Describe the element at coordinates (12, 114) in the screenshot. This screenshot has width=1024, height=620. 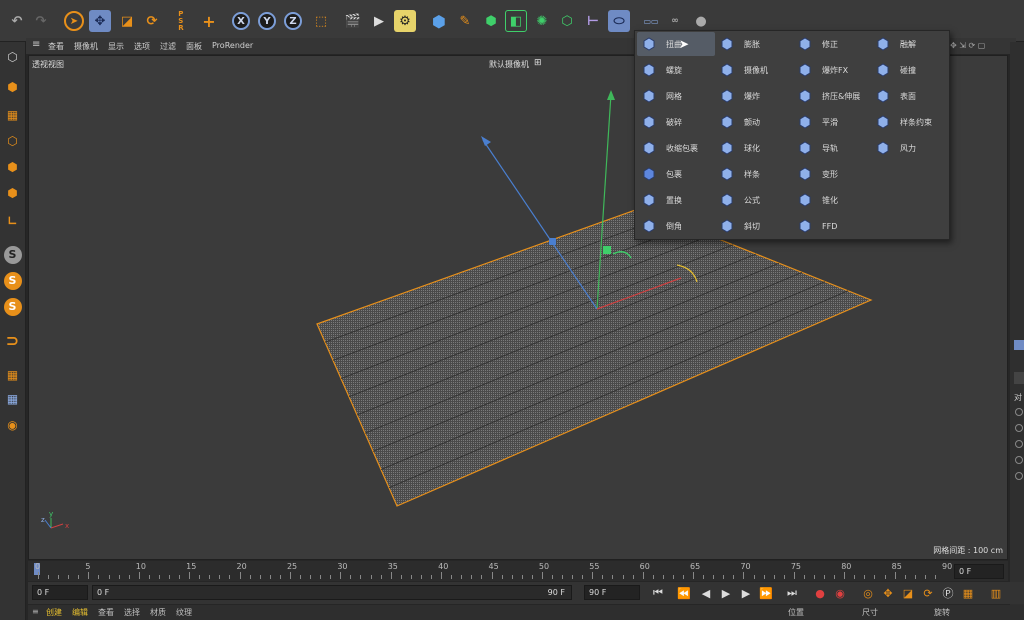
I see `texture-mode-icon: ▦` at that location.